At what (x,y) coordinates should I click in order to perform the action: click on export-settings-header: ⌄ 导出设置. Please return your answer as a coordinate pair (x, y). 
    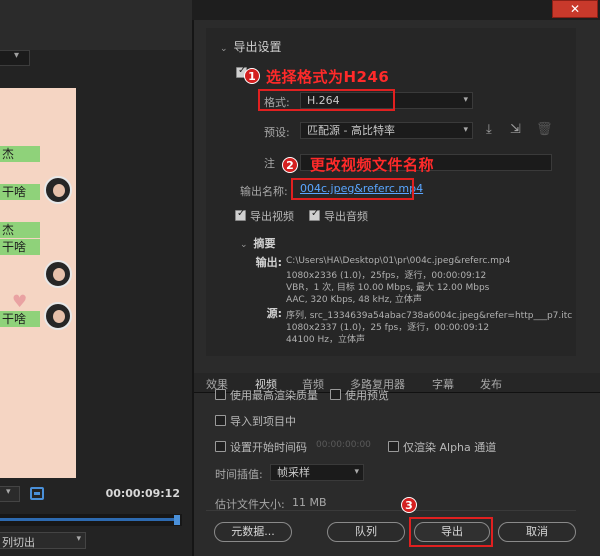
    Looking at the image, I should click on (251, 46).